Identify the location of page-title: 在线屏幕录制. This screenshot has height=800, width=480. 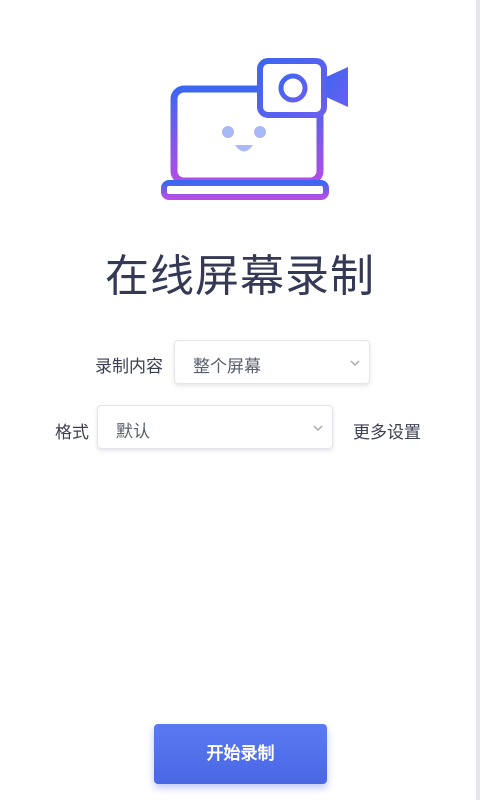
(240, 276).